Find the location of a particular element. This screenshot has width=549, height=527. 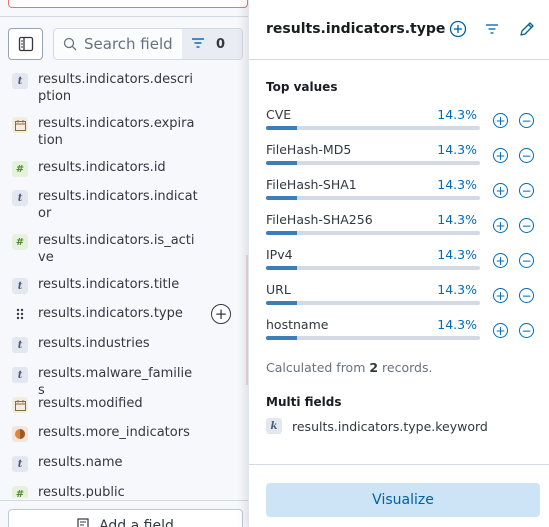

collapse-sidebar-button is located at coordinates (25, 44).